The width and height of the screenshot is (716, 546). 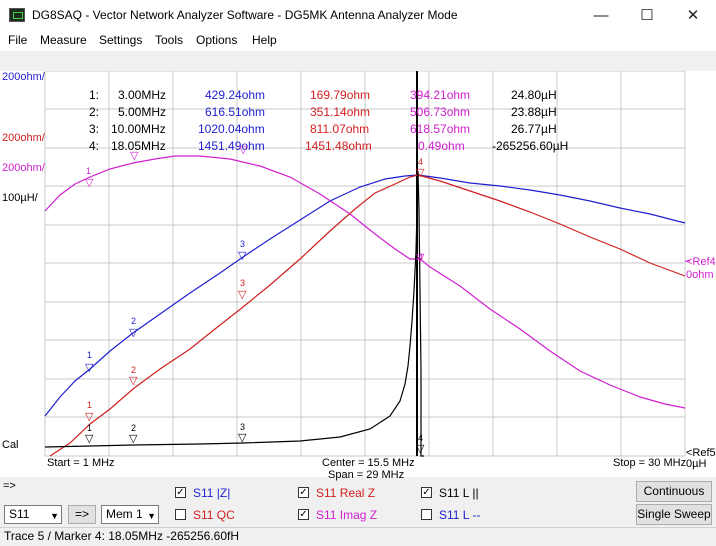 I want to click on memory-select: Mem 1 ▼, so click(x=130, y=514).